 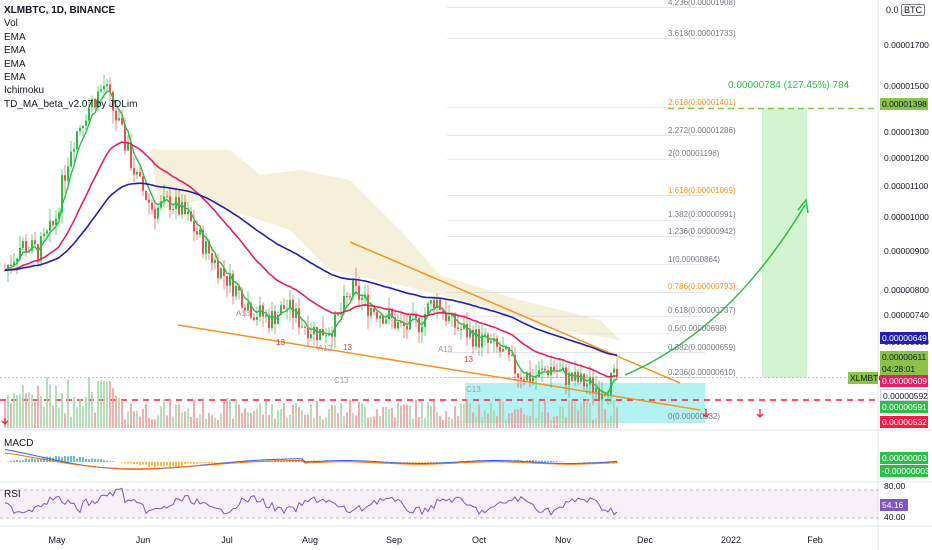 What do you see at coordinates (904, 104) in the screenshot?
I see `price-badge: 0.00001398` at bounding box center [904, 104].